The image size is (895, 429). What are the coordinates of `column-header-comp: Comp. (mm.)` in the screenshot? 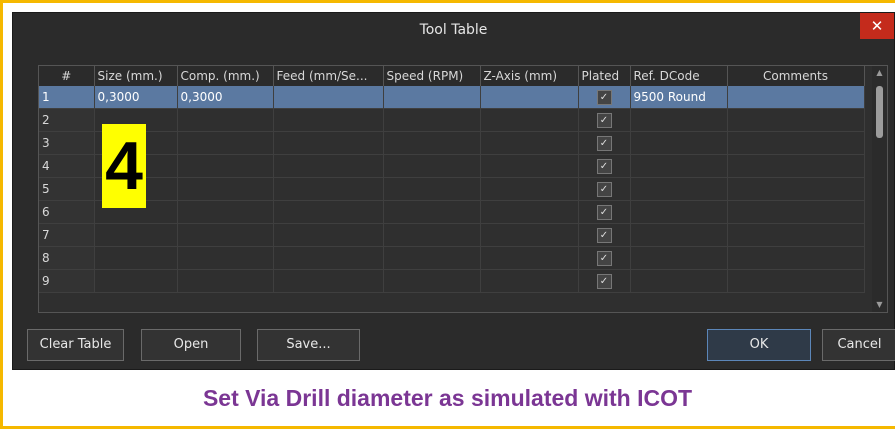 It's located at (225, 76).